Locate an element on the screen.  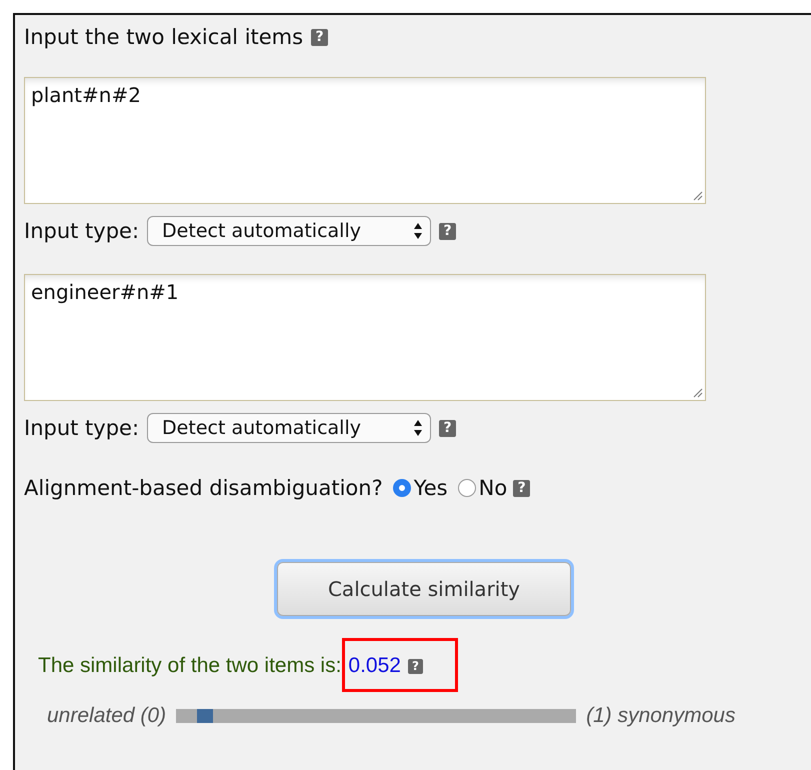
text-value: plant#n#2 is located at coordinates (86, 95).